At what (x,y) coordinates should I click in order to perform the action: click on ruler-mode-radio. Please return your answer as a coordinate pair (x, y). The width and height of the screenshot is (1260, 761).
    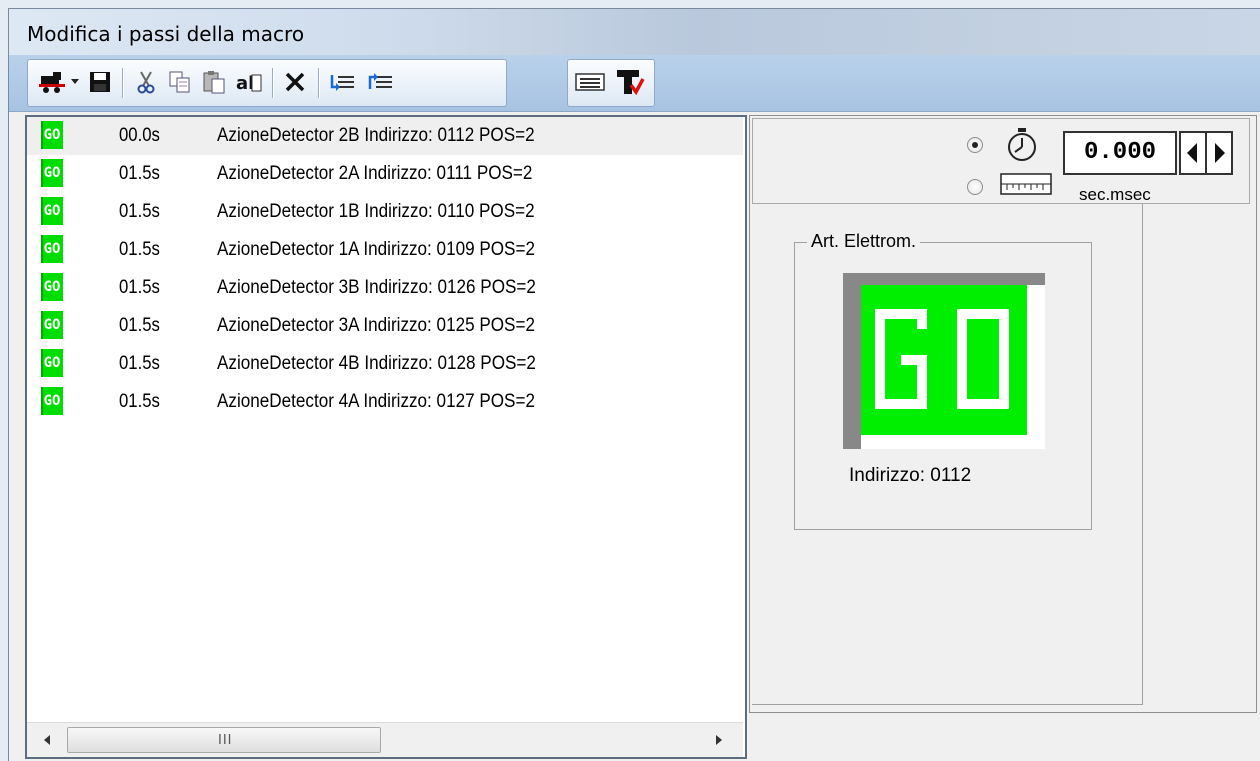
    Looking at the image, I should click on (975, 187).